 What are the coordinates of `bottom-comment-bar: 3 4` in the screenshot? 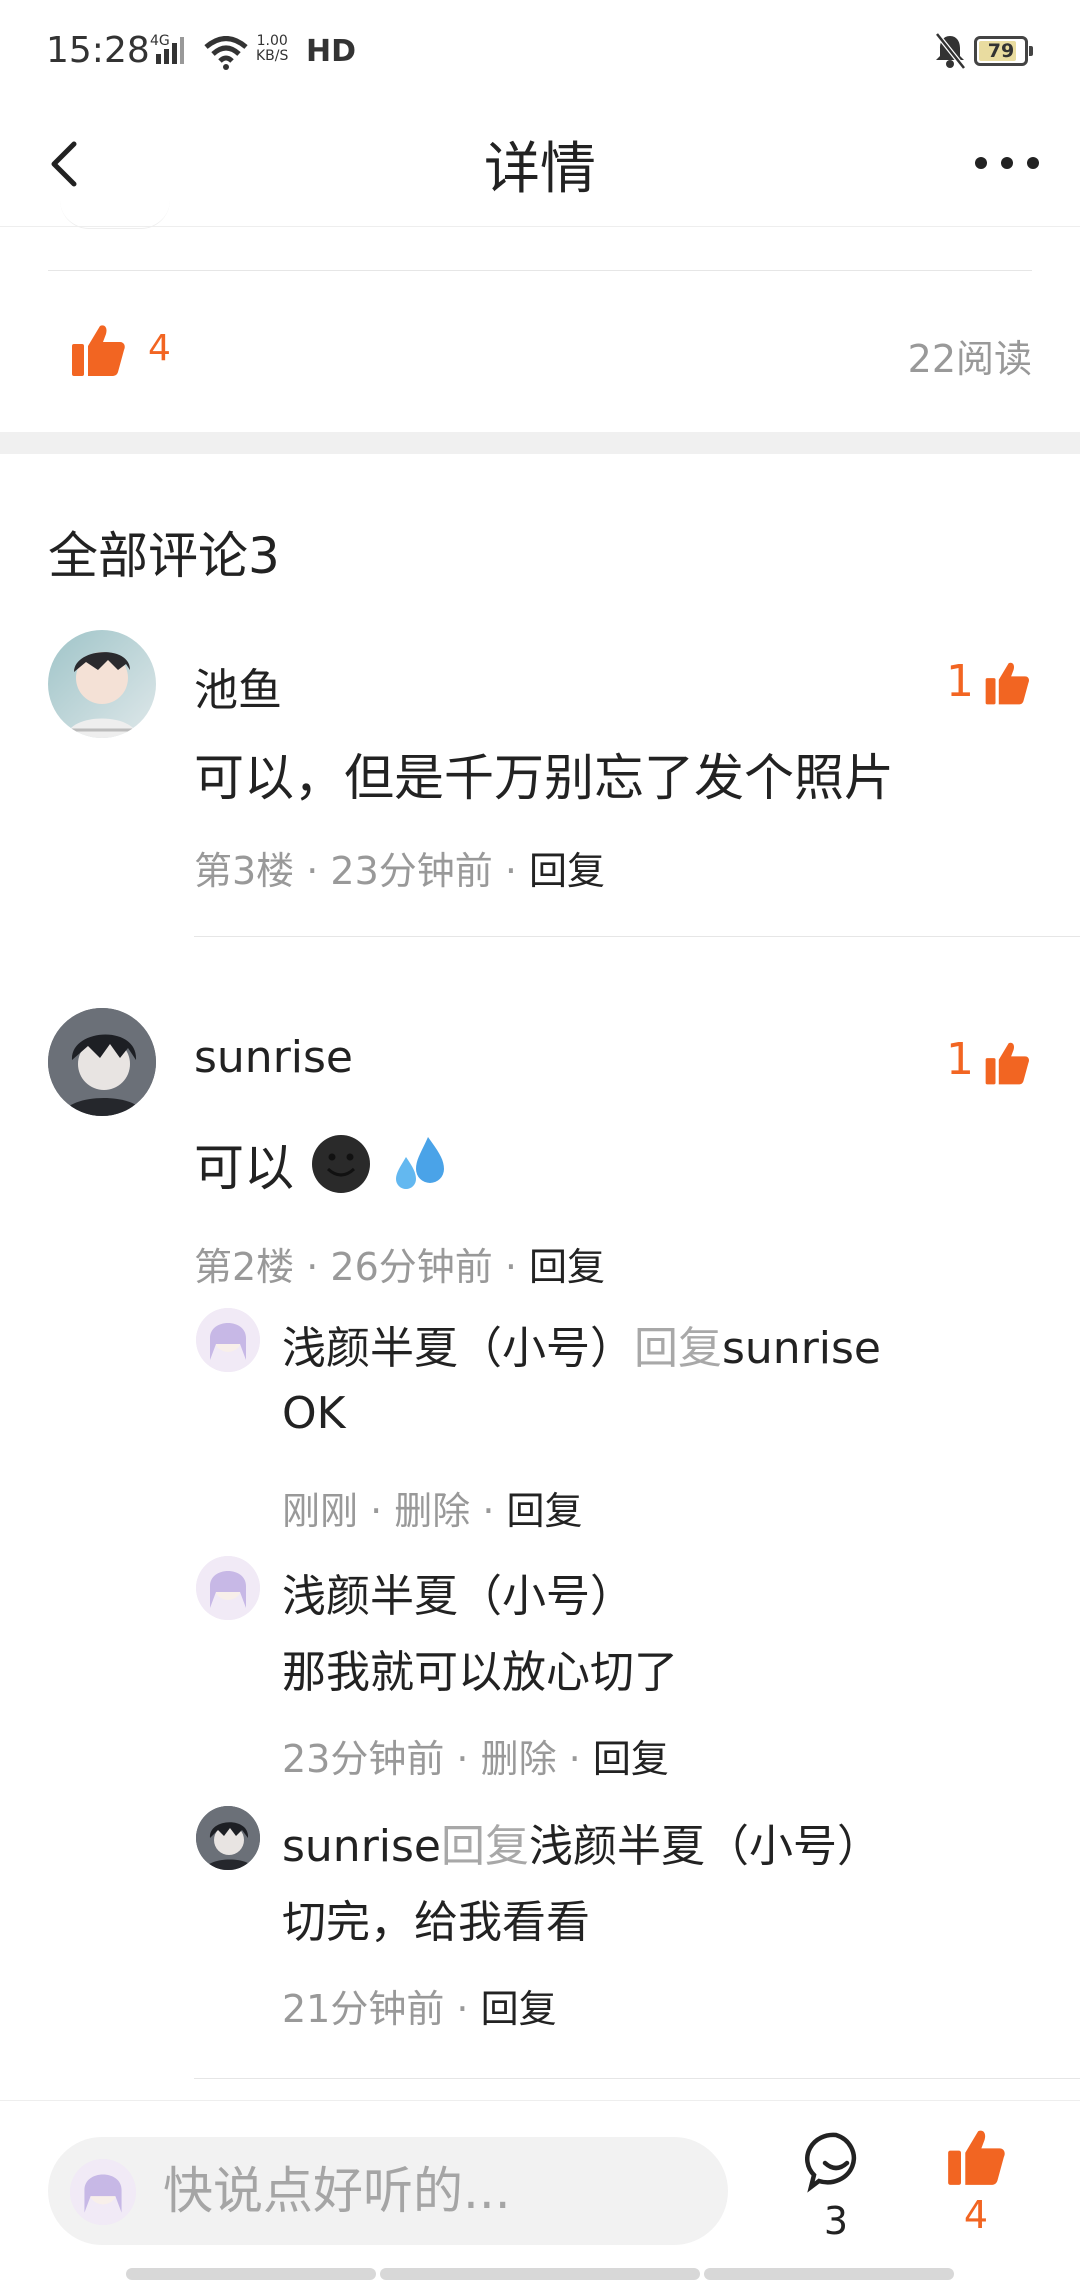 It's located at (540, 2190).